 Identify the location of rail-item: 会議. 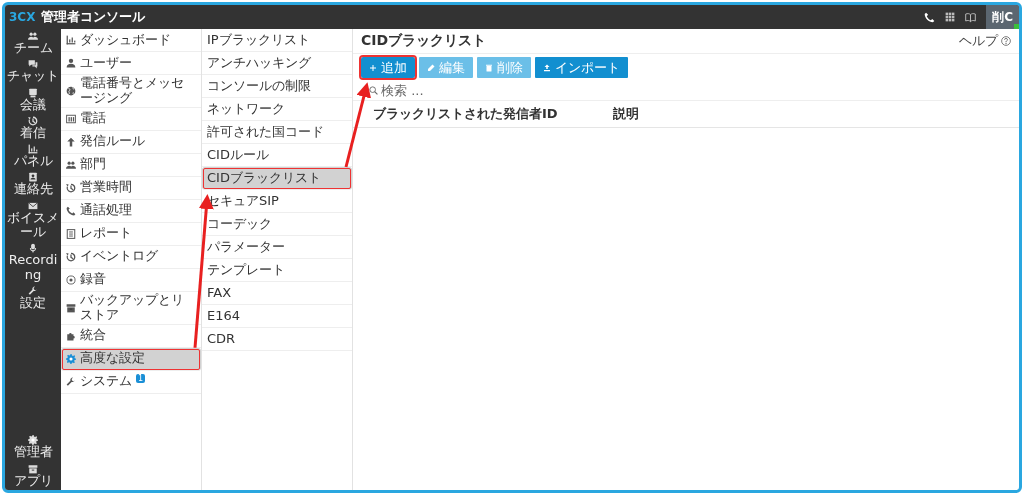
(33, 99).